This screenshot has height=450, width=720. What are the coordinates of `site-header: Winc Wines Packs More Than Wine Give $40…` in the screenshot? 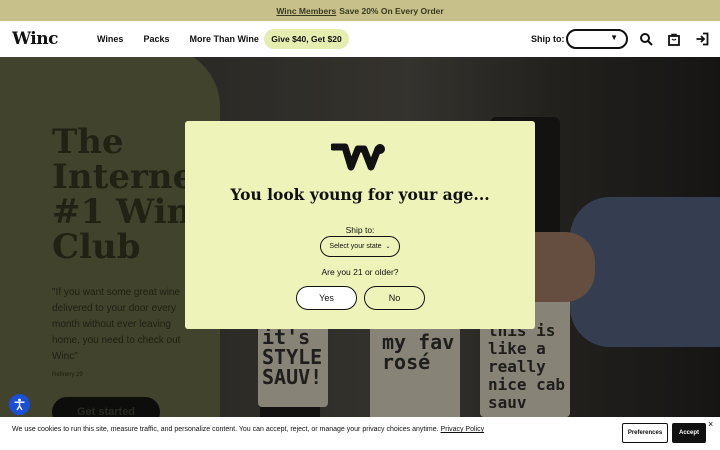 It's located at (360, 39).